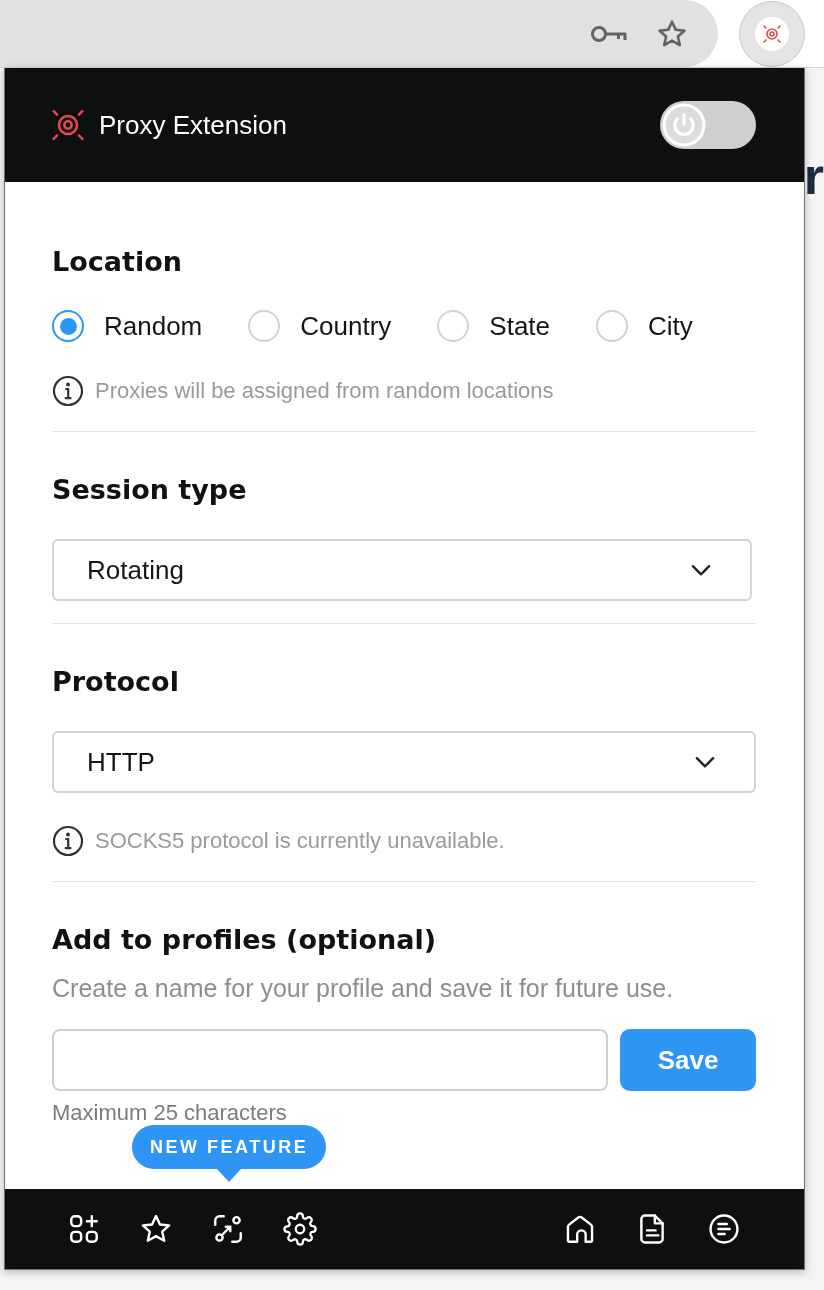  Describe the element at coordinates (402, 570) in the screenshot. I see `session-type-select: Rotating` at that location.